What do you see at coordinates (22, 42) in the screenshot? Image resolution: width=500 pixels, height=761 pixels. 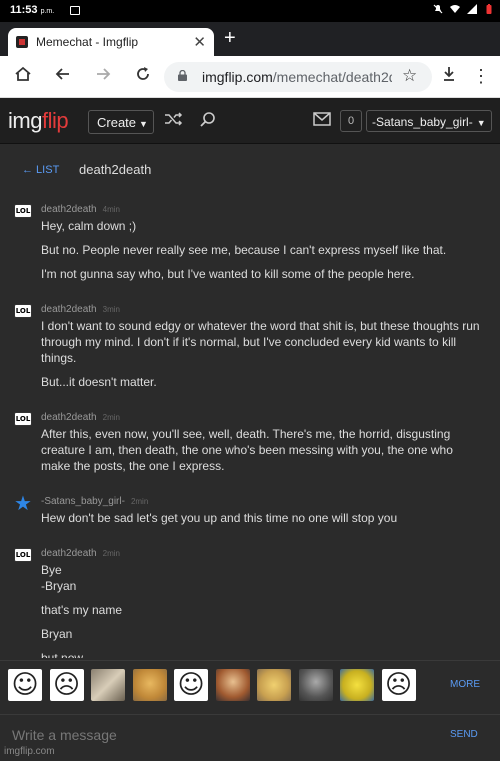 I see `imgflip-favicon-icon` at bounding box center [22, 42].